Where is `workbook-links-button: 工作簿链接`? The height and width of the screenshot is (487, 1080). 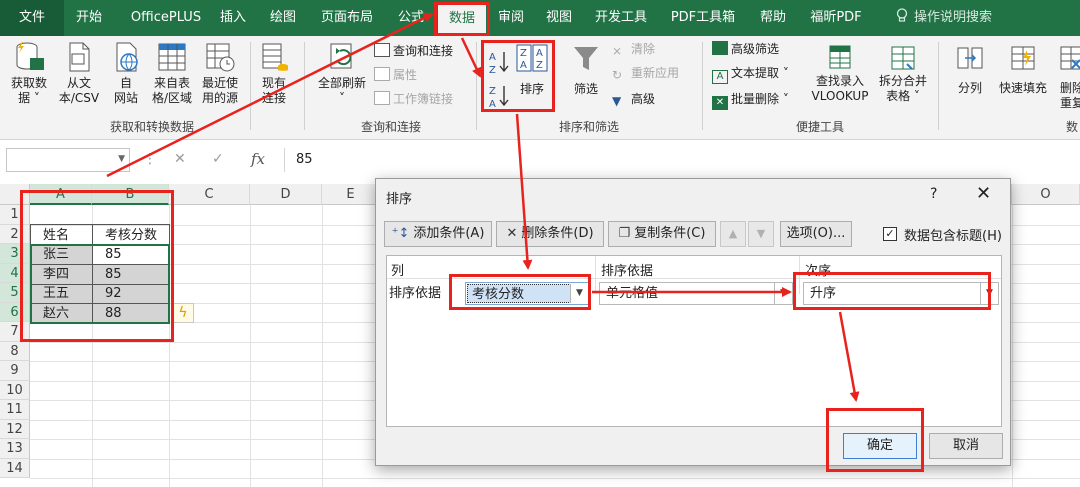
workbook-links-button: 工作簿链接 is located at coordinates (413, 99).